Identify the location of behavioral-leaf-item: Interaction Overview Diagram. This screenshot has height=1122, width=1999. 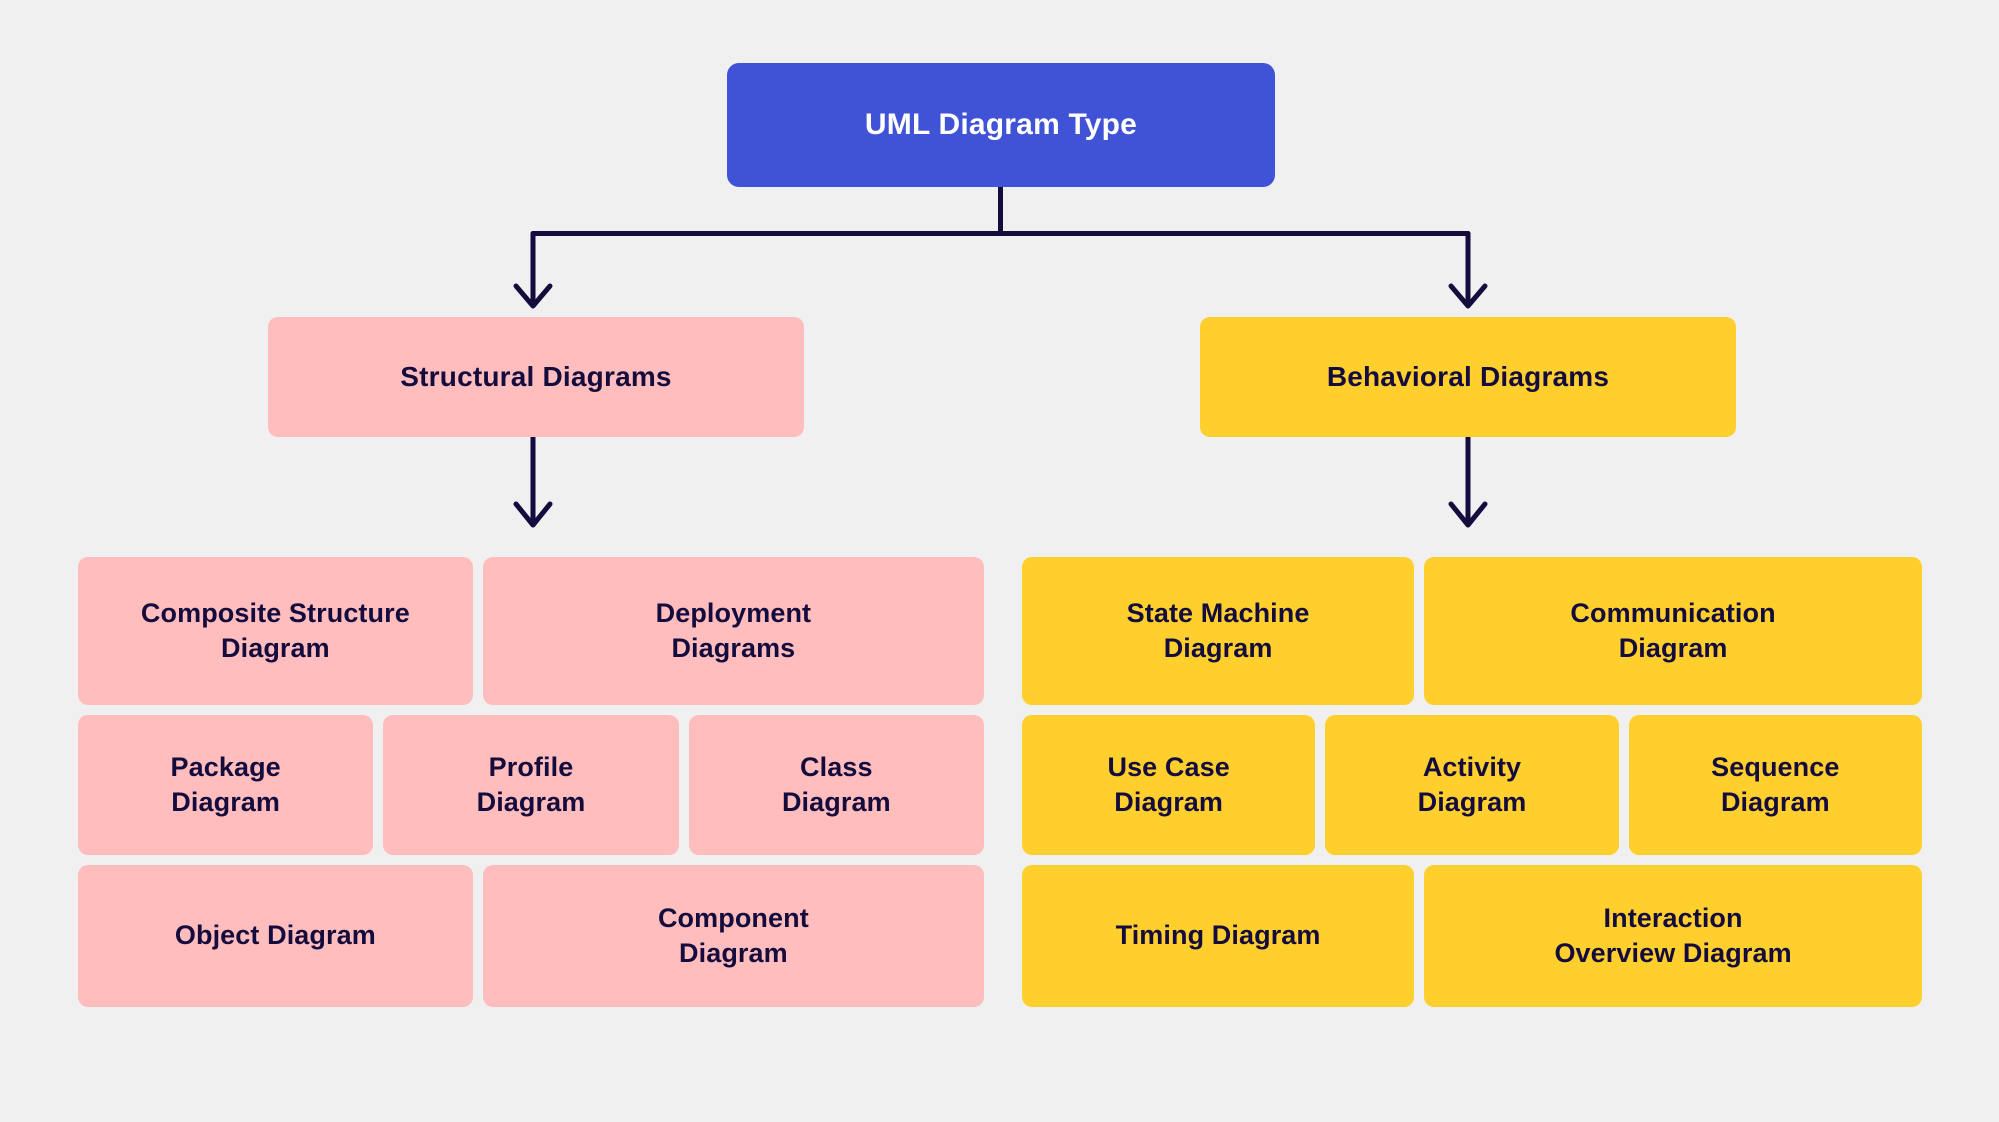
(1673, 936).